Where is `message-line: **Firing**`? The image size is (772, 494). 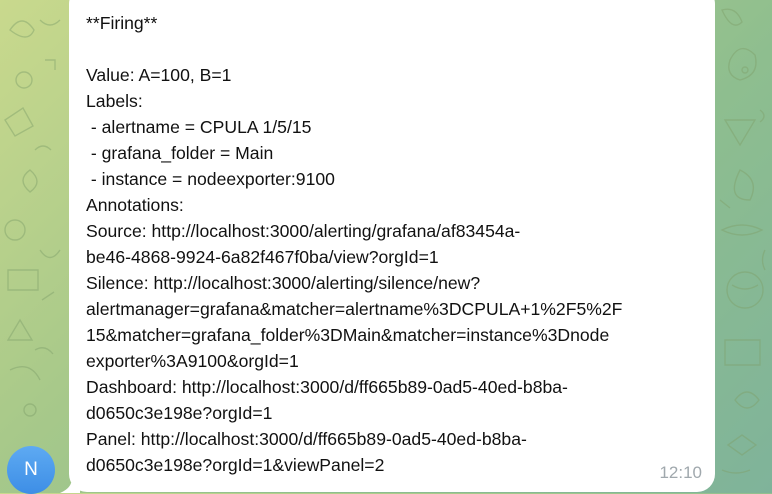 message-line: **Firing** is located at coordinates (122, 23).